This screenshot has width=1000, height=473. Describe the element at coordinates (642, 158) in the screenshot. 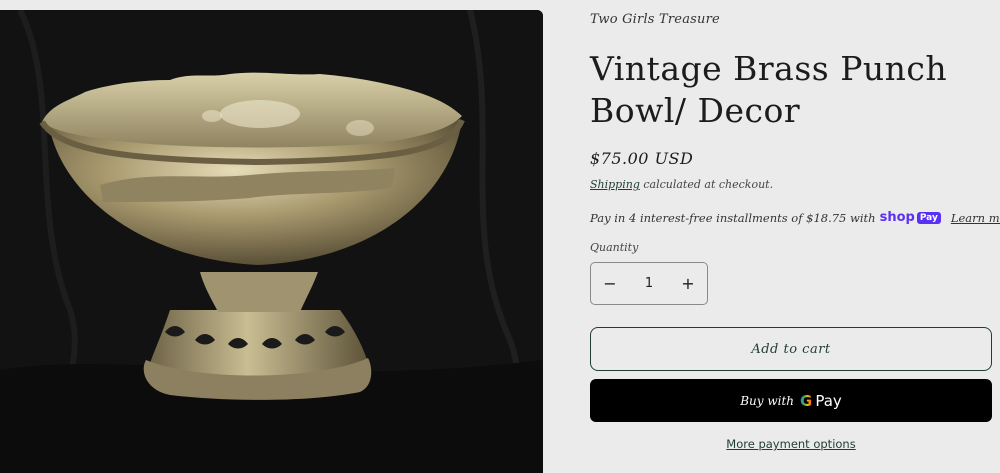

I see `product-price: $75.00 USD` at that location.